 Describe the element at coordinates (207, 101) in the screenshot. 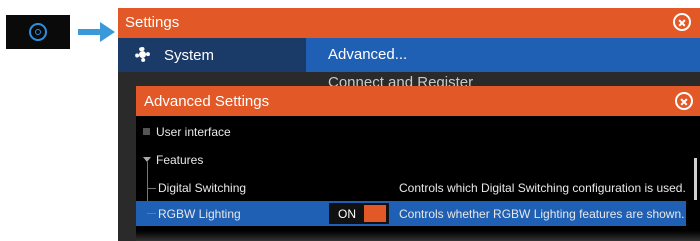

I see `dialog-title: Advanced Settings` at that location.